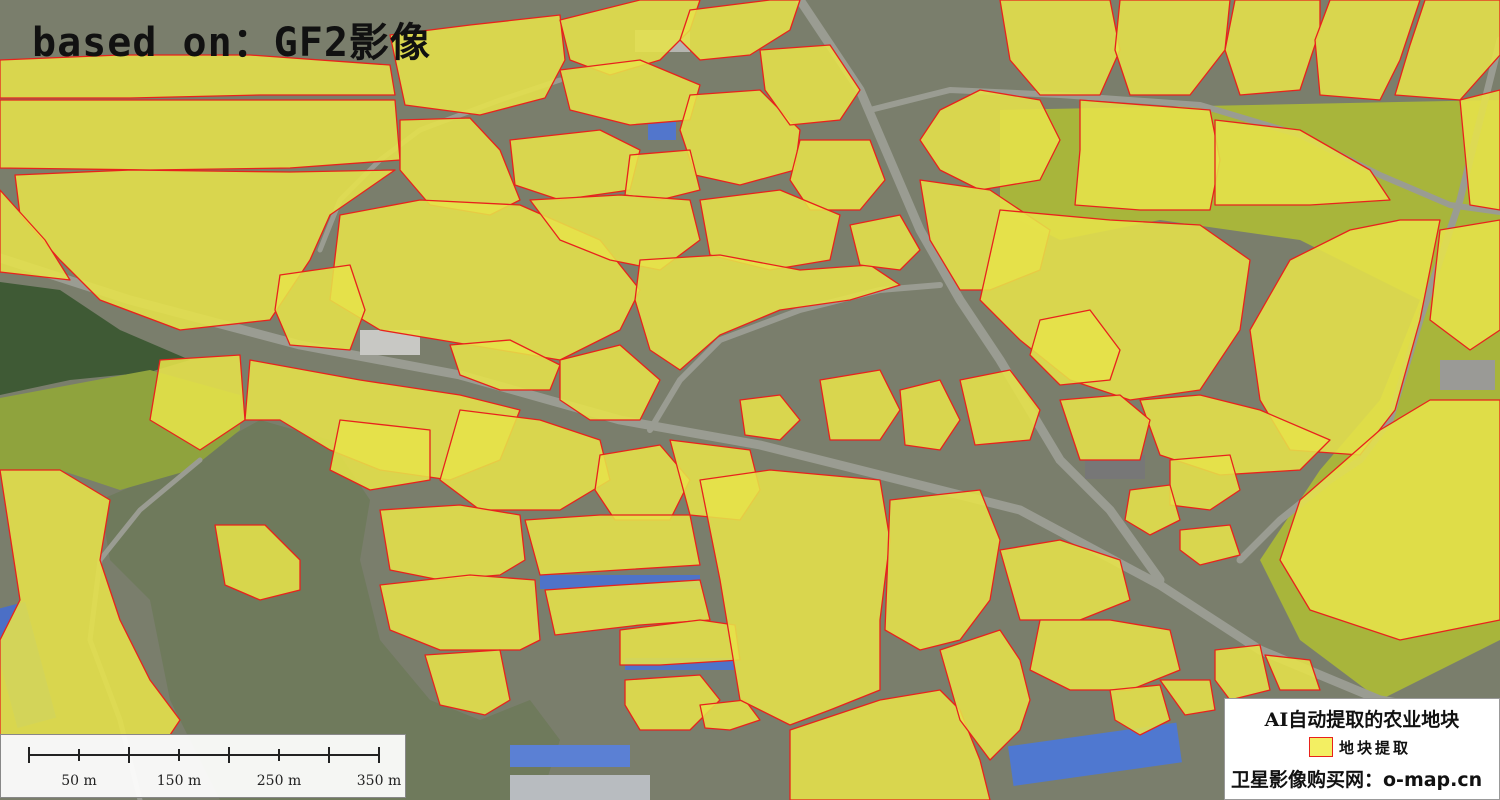 The height and width of the screenshot is (800, 1500). I want to click on scale-label-50m: 50 m, so click(79, 781).